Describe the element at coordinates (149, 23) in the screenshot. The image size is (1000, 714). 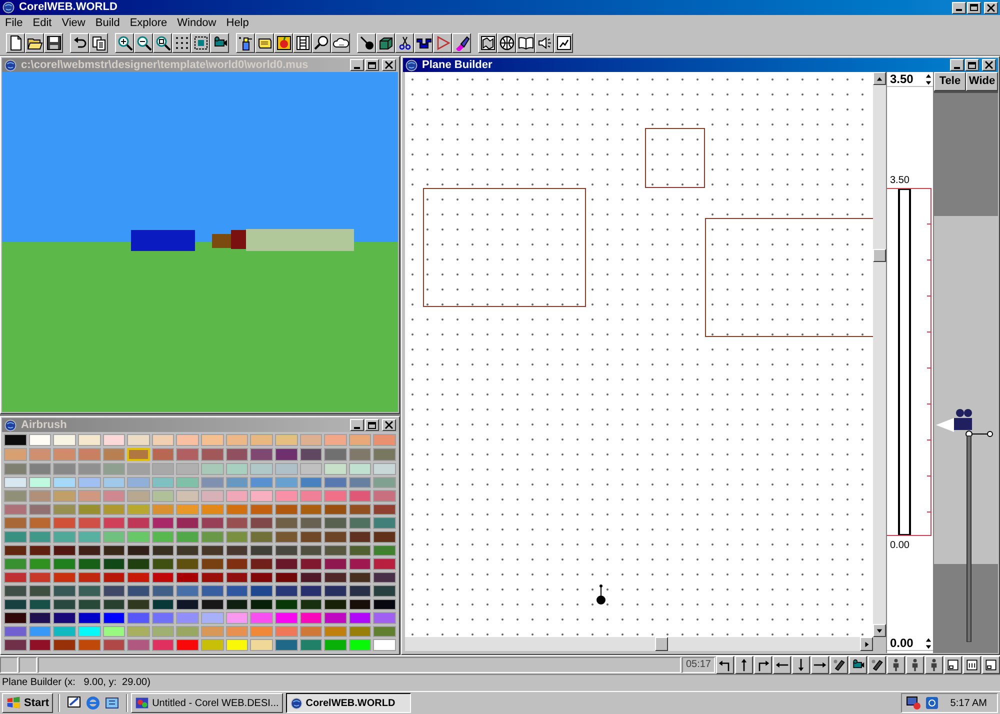
I see `menu-item: Explore` at that location.